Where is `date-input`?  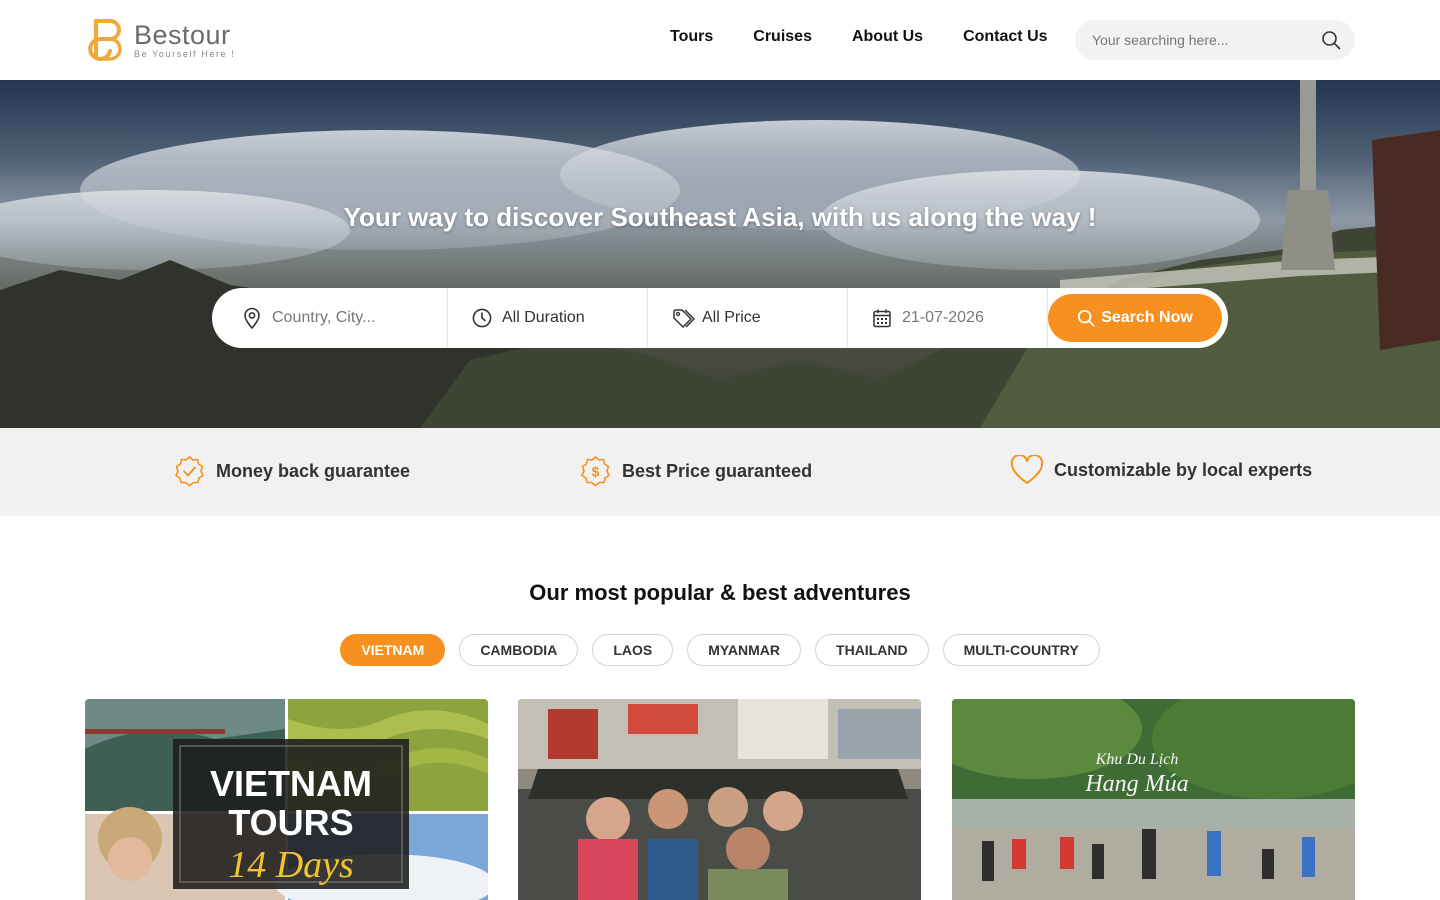 date-input is located at coordinates (962, 318).